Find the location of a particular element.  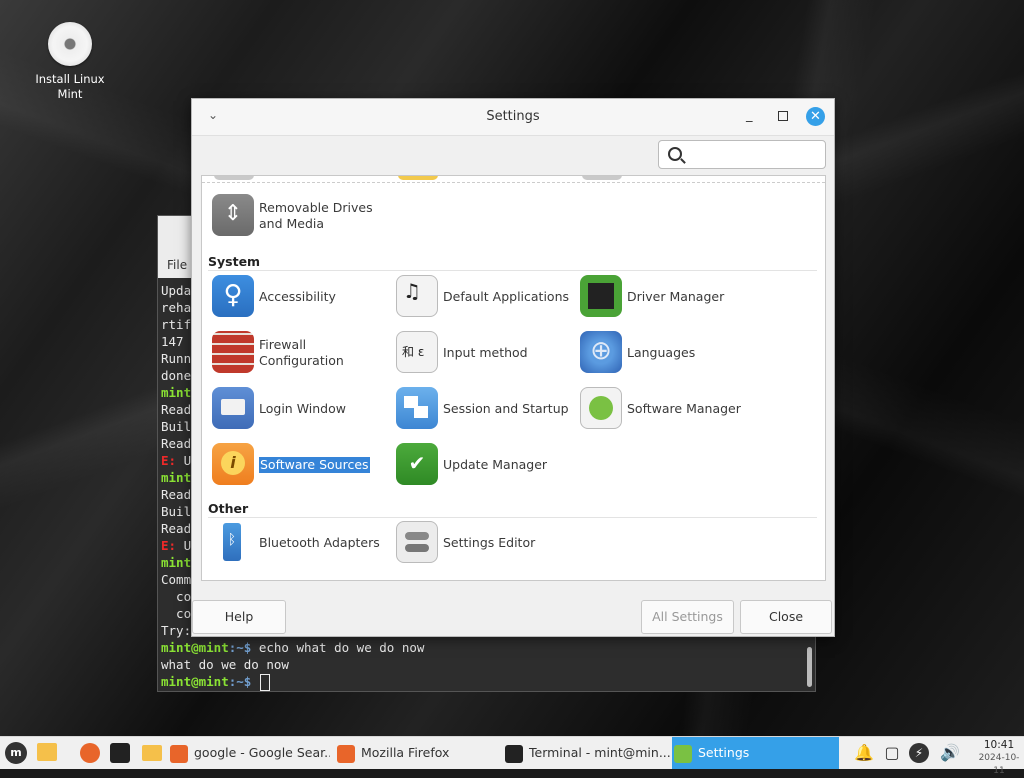

settings-item-settings-editor: Settings Editor is located at coordinates (485, 543).